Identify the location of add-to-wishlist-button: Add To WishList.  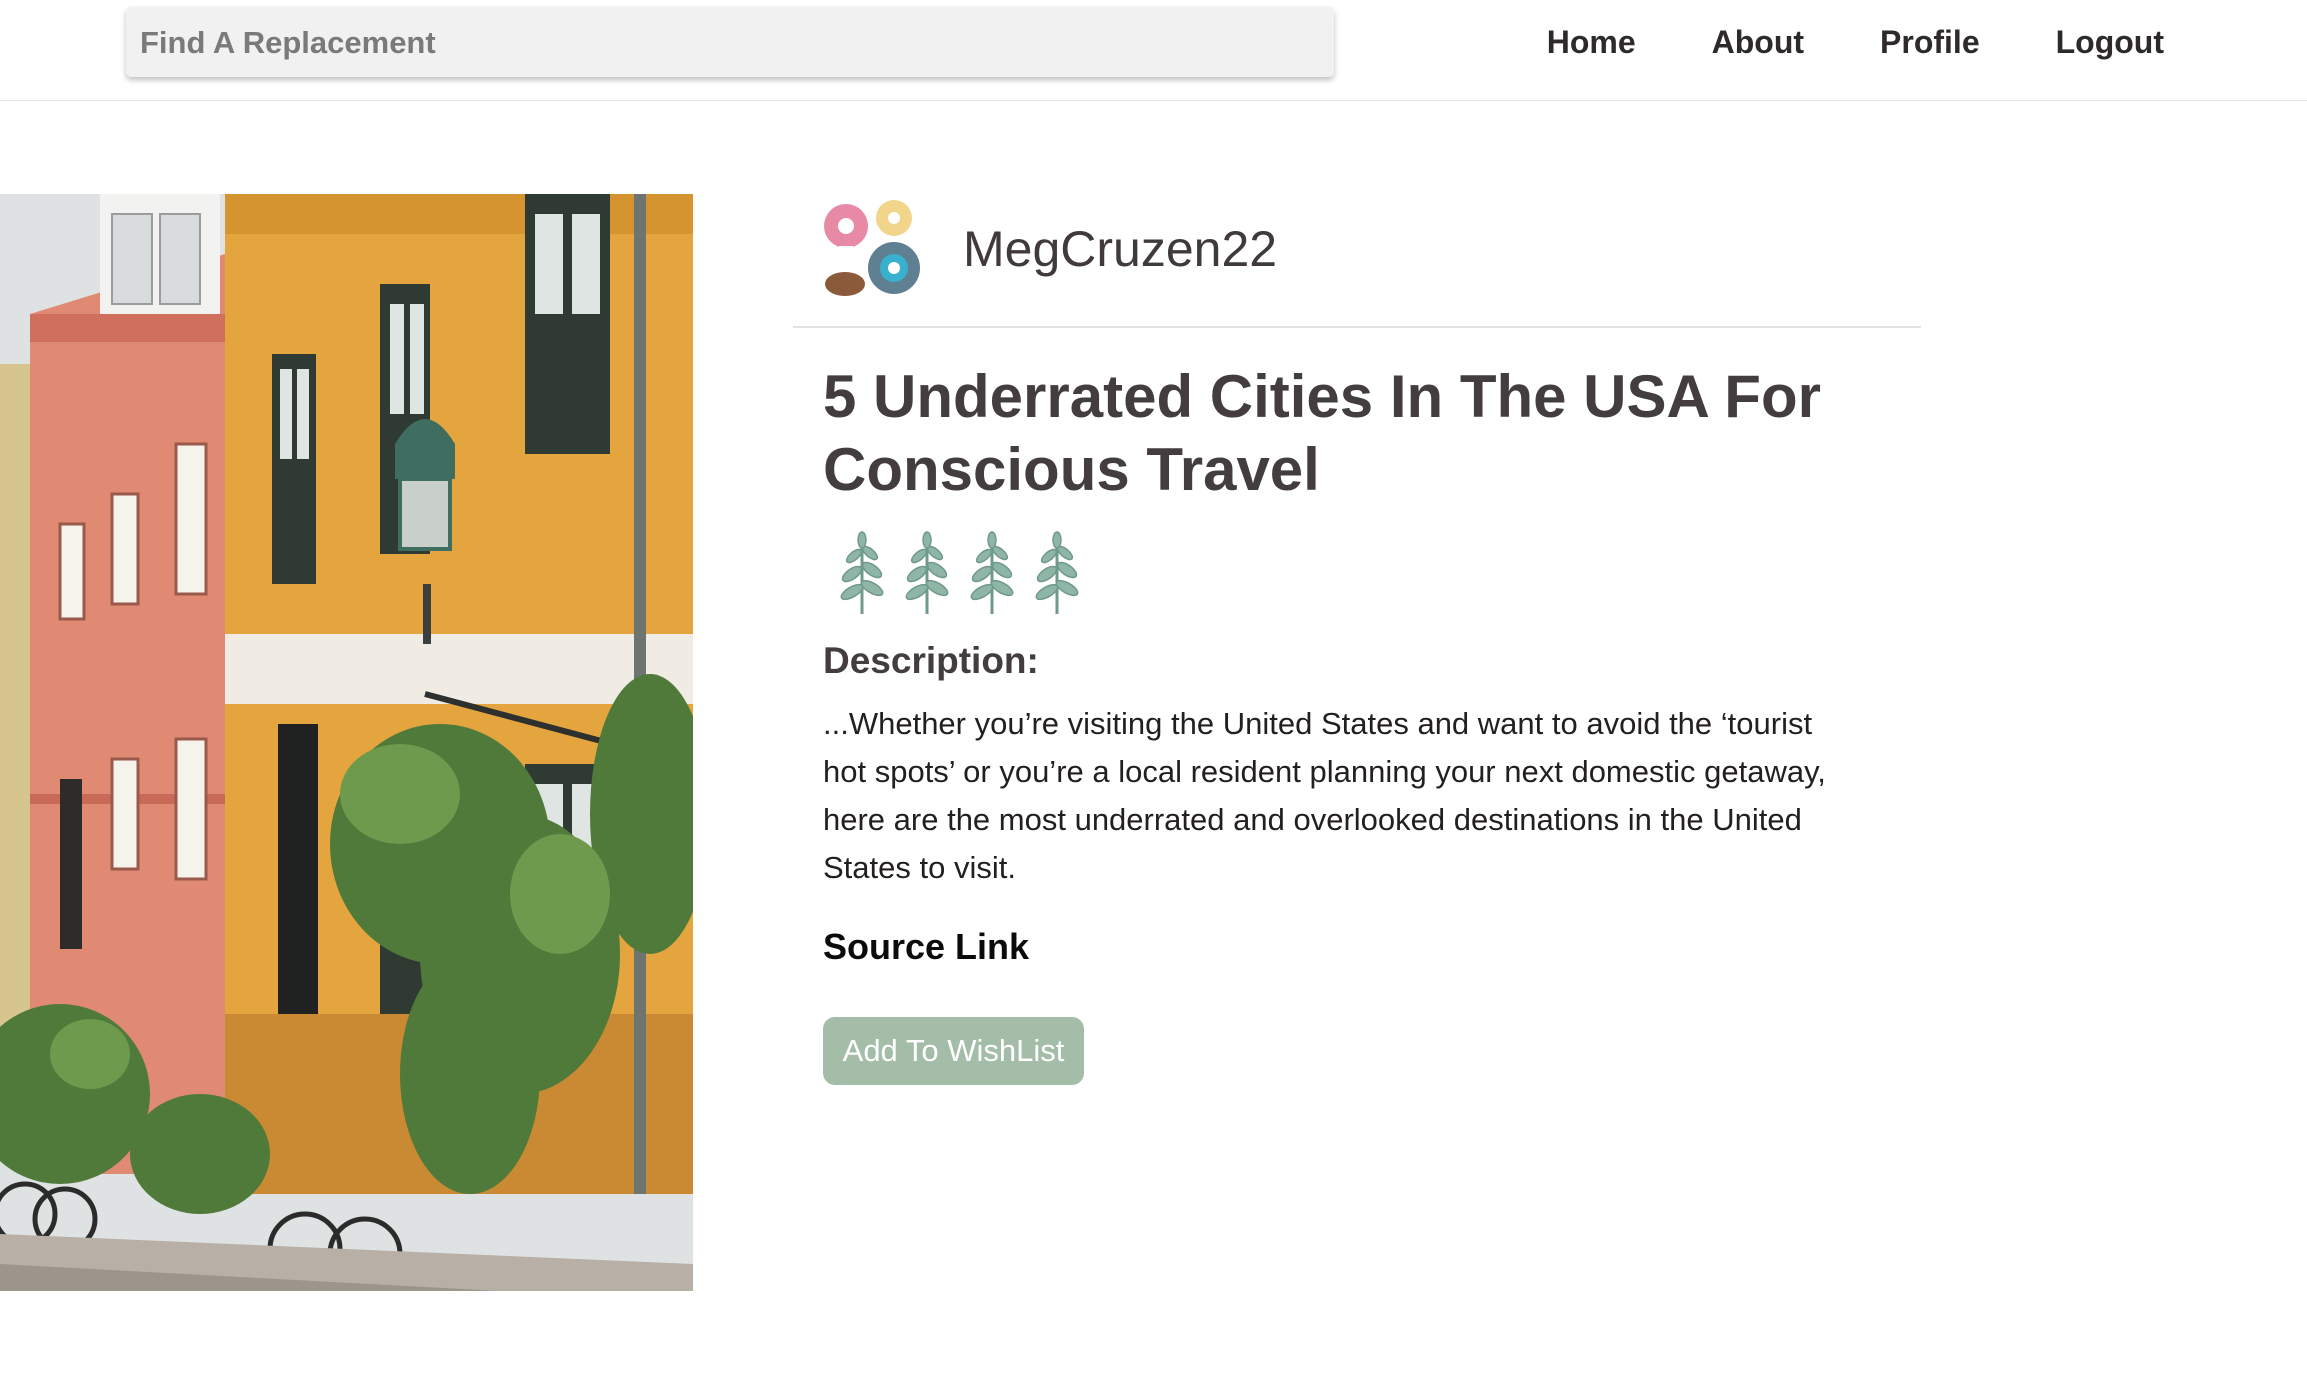
(953, 1051).